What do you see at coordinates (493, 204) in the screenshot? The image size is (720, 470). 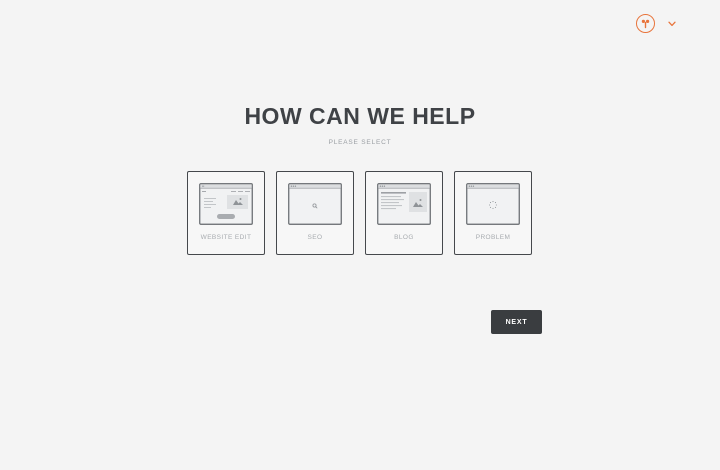 I see `problem-loading-illustration` at bounding box center [493, 204].